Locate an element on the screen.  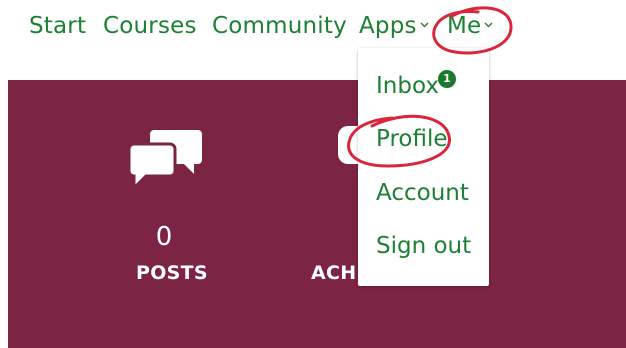
nav-item-me-label: Me is located at coordinates (464, 26).